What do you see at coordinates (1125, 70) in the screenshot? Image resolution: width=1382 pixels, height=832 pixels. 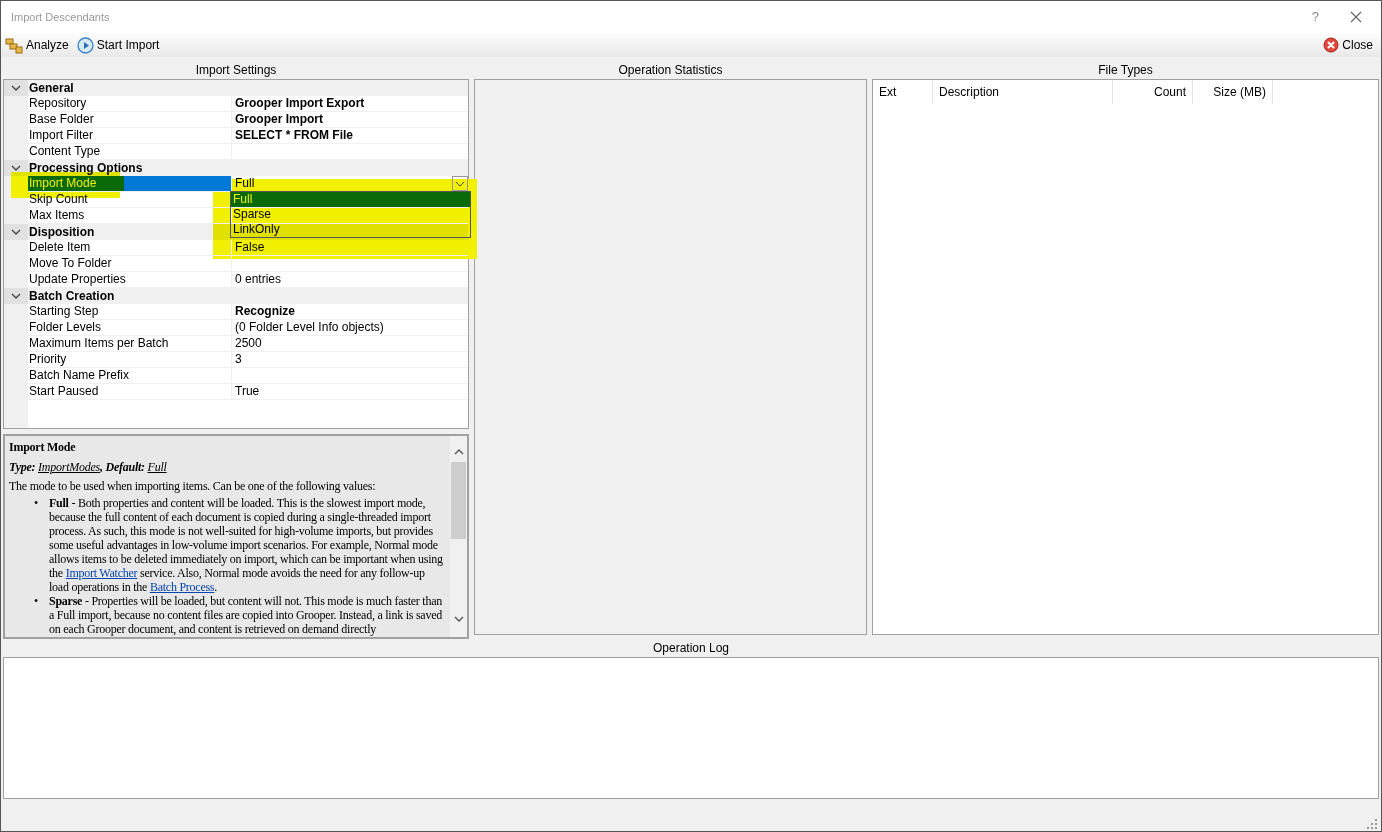 I see `panel-title: File Types` at bounding box center [1125, 70].